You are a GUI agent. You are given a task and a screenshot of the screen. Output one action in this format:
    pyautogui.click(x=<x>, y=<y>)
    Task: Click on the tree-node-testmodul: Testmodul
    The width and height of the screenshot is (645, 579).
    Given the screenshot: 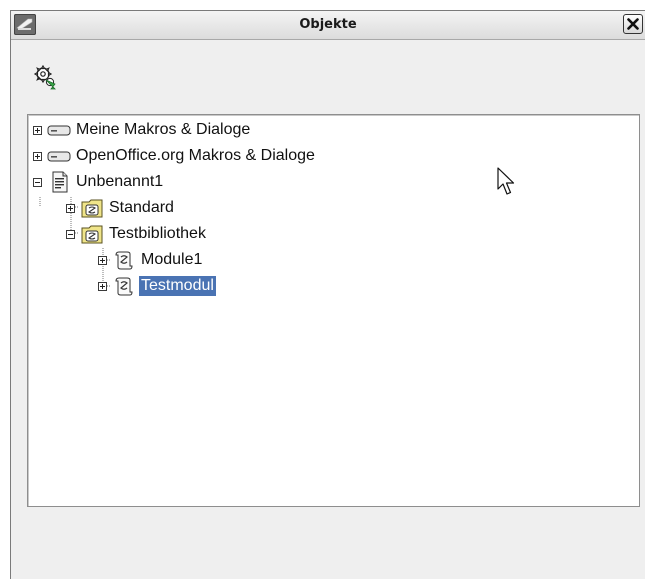 What is the action you would take?
    pyautogui.click(x=157, y=286)
    